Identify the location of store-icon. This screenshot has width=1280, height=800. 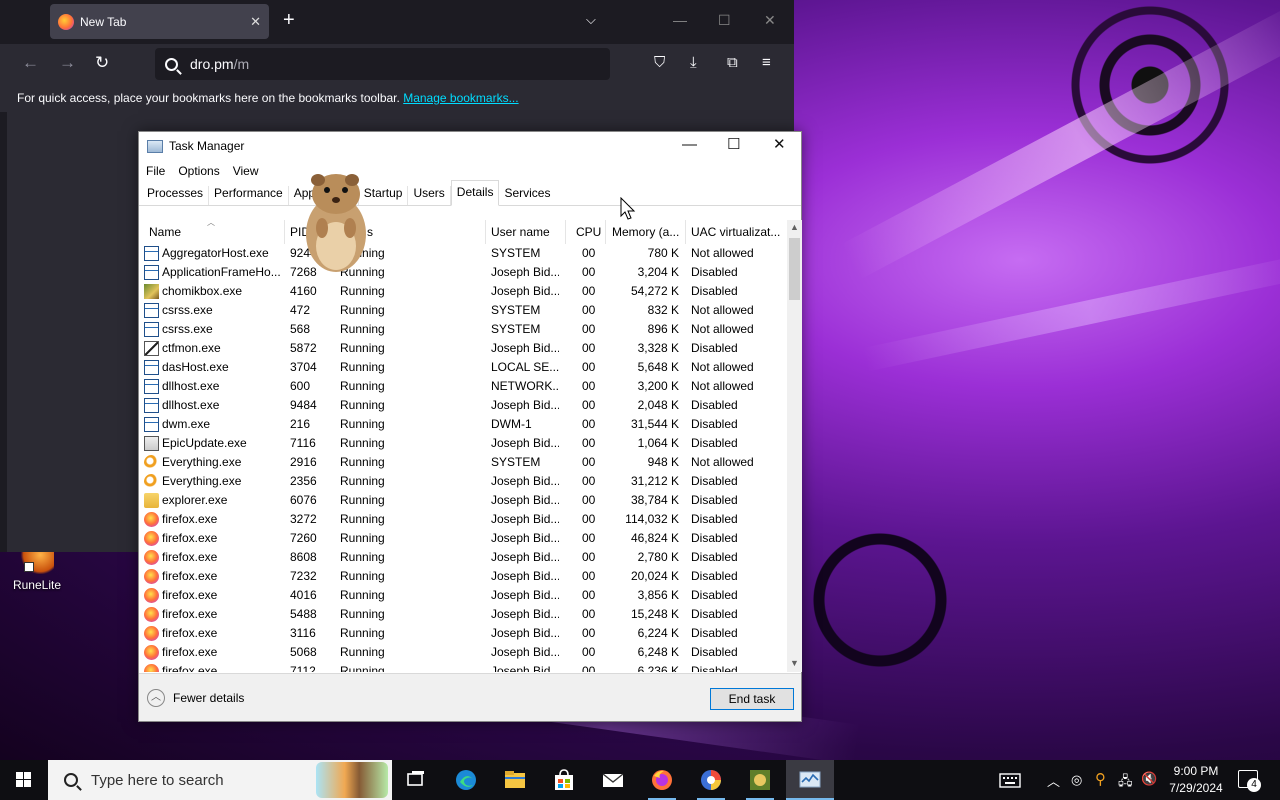
(564, 780).